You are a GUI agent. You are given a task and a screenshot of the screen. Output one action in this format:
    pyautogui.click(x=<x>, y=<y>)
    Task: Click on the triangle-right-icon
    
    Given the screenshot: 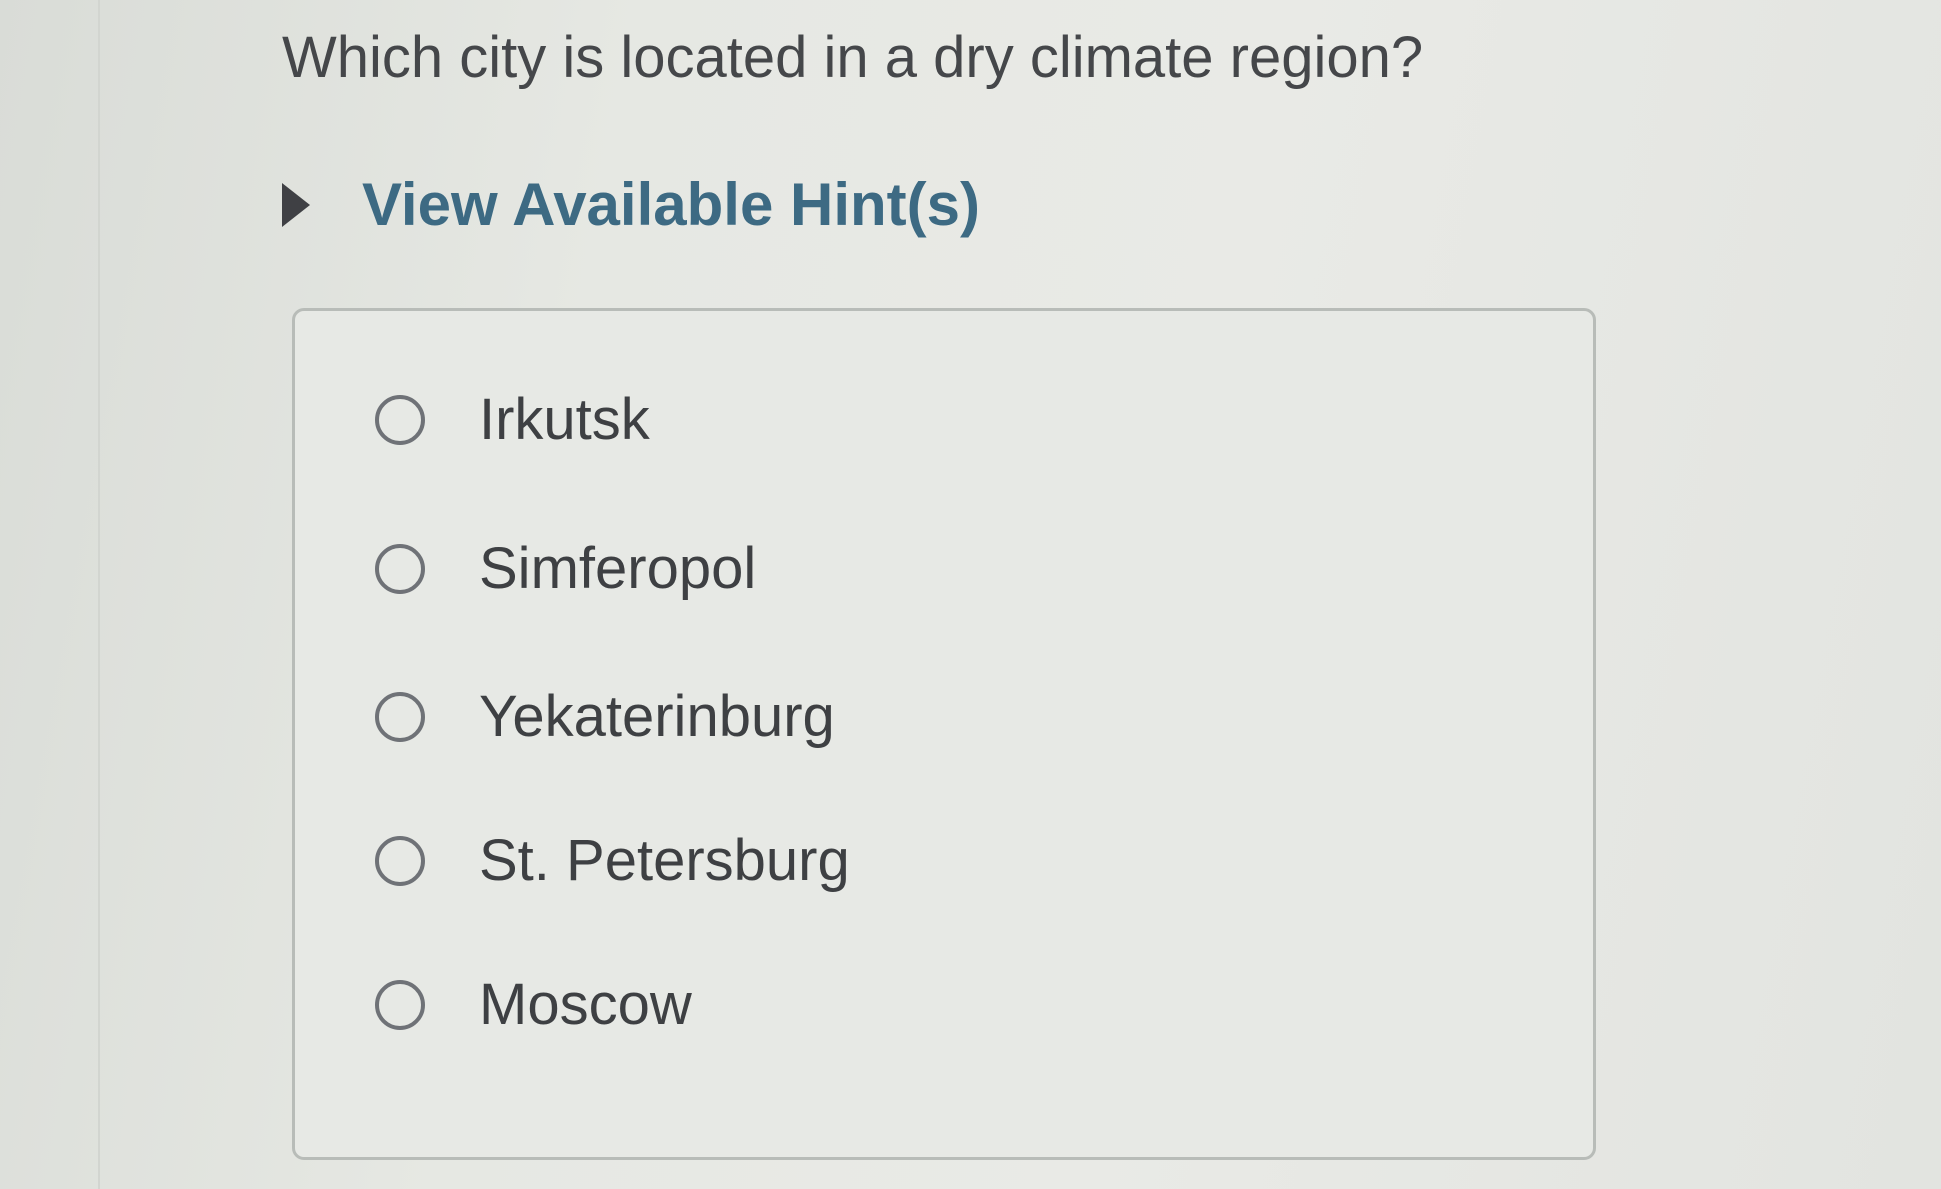 What is the action you would take?
    pyautogui.click(x=296, y=204)
    